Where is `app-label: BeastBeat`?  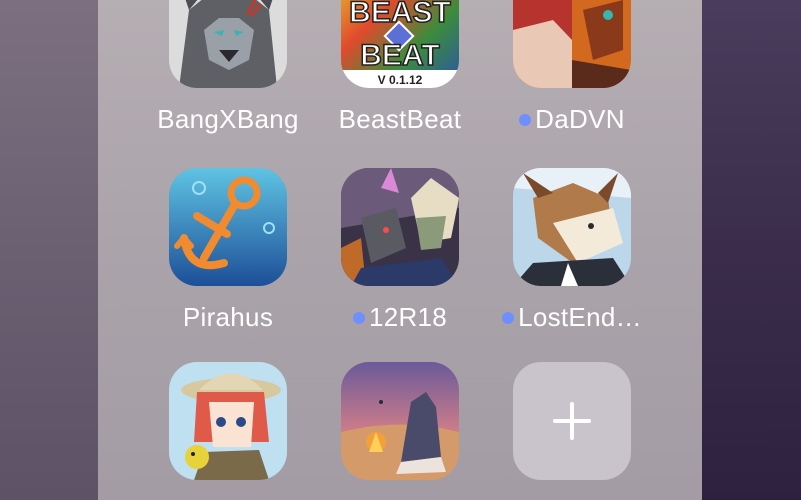 app-label: BeastBeat is located at coordinates (400, 119).